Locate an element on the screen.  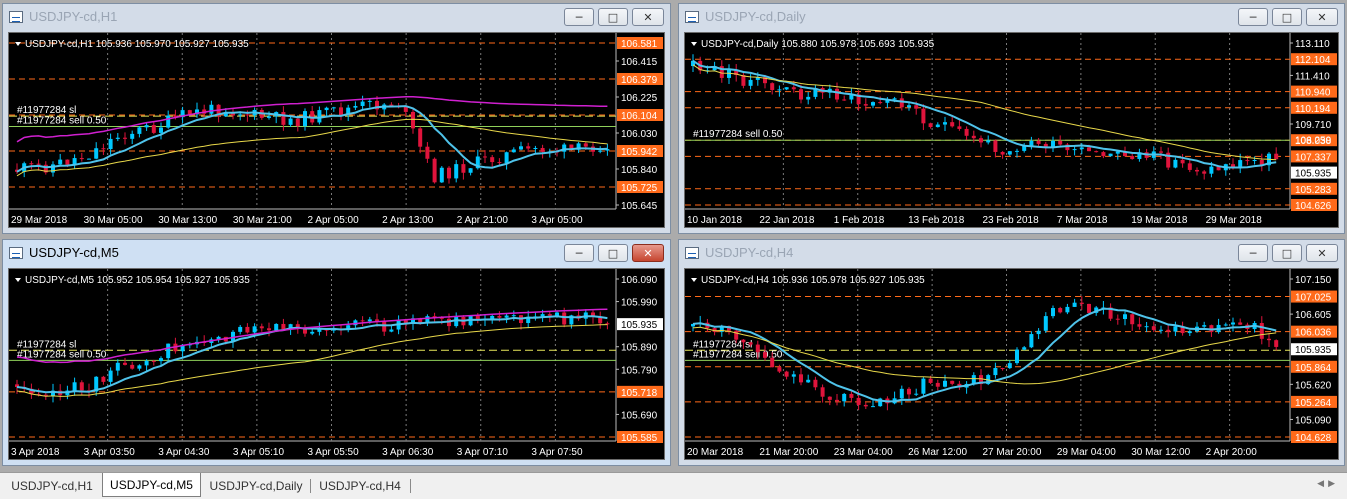
price-tick-label: 105.935 is located at coordinates (1313, 174).